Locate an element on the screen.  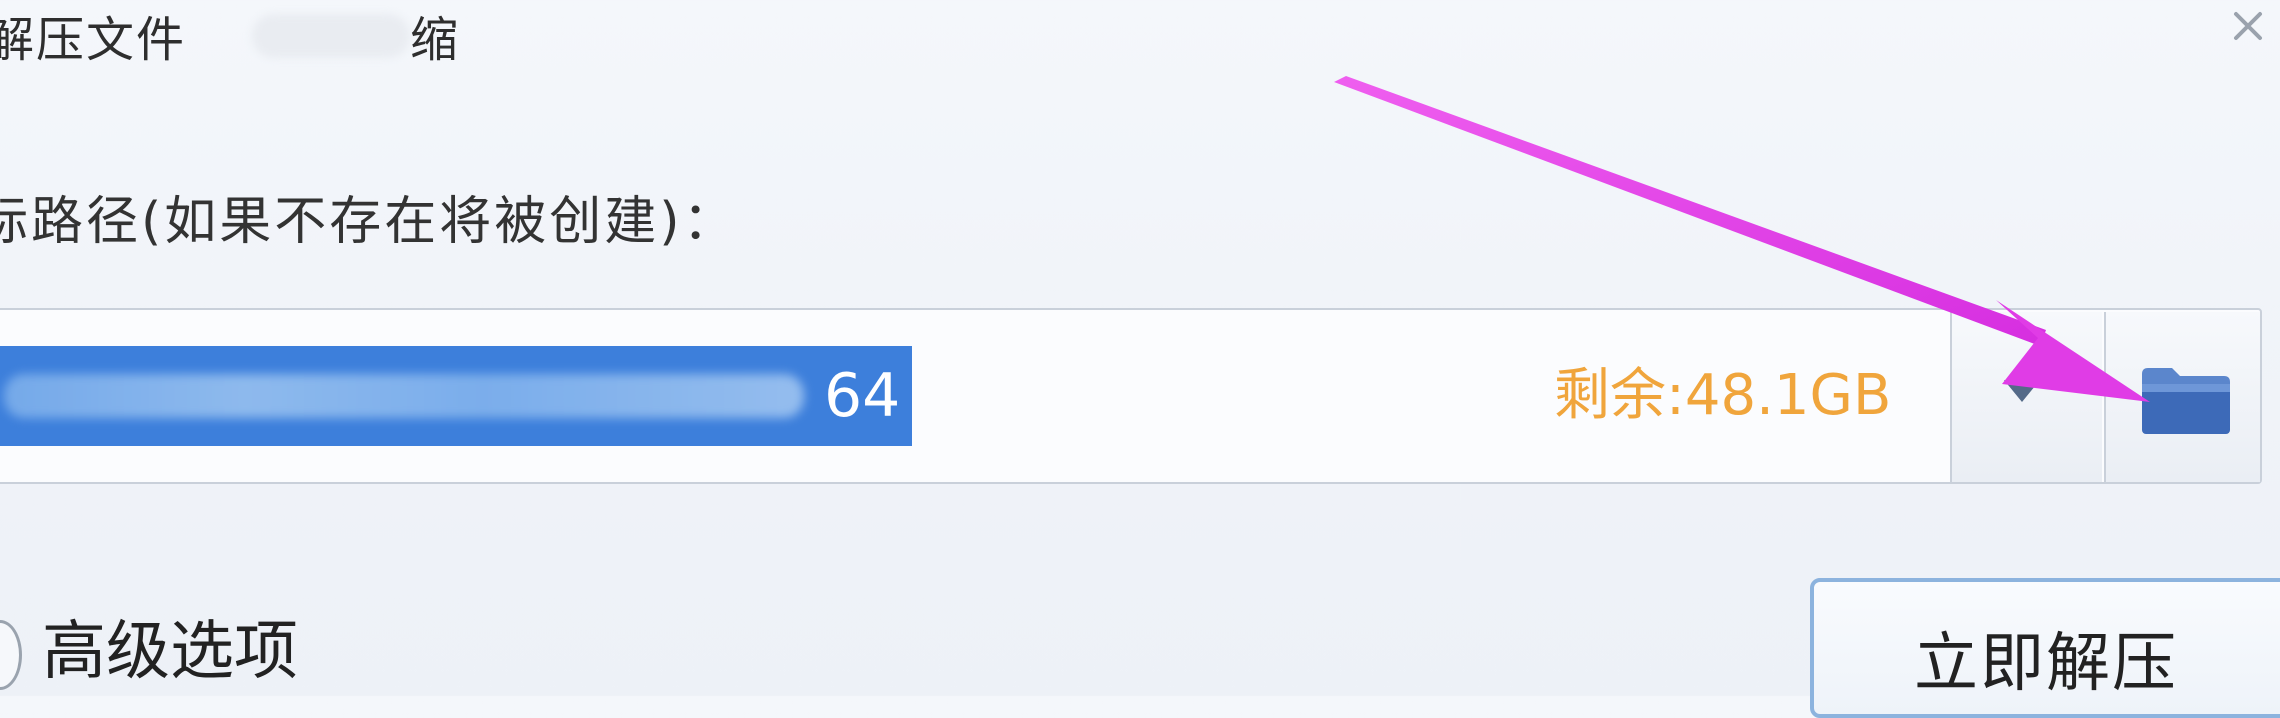
advanced-options-label: 高级选项 is located at coordinates (170, 652).